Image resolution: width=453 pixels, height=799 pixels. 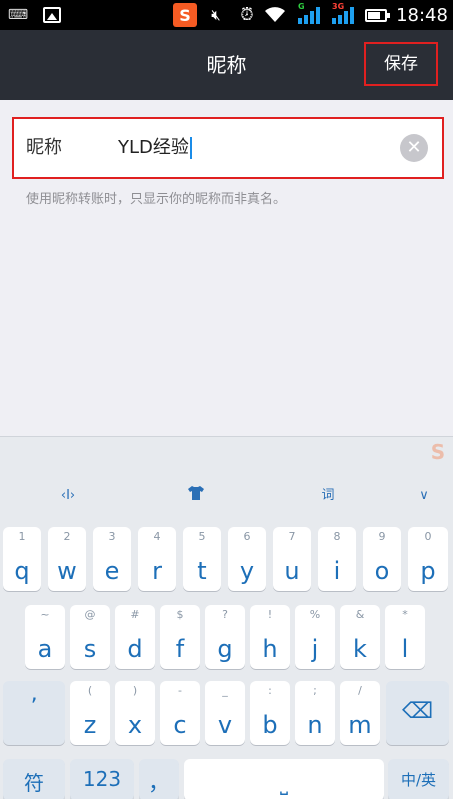 I want to click on key-secondary-label: _, so click(x=225, y=690).